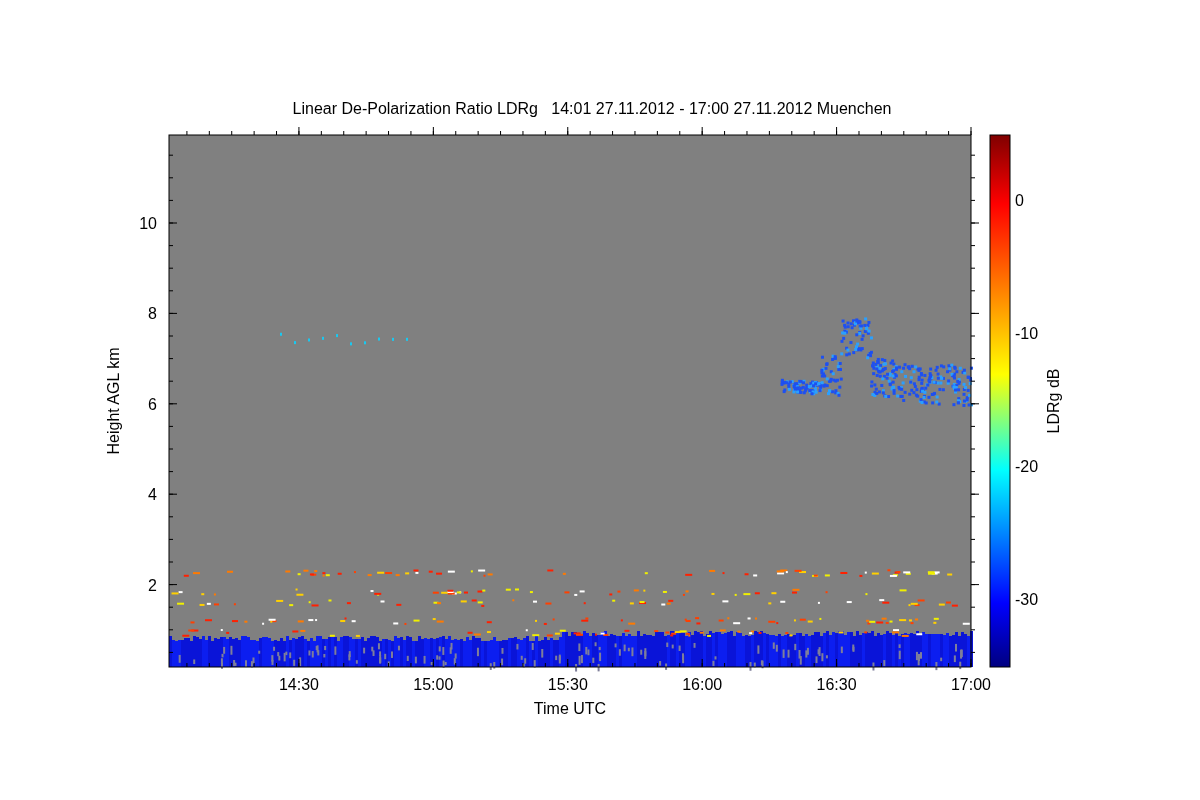 This screenshot has height=800, width=1200. I want to click on axis-tick-label: 10, so click(148, 223).